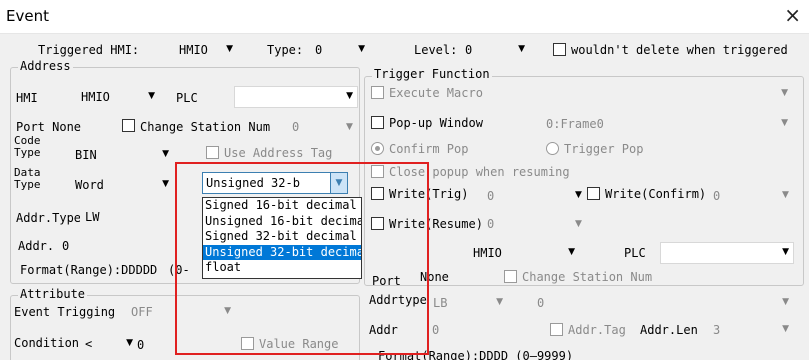 Image resolution: width=809 pixels, height=360 pixels. What do you see at coordinates (432, 74) in the screenshot?
I see `trigger-function-group-label: Trigger Function` at bounding box center [432, 74].